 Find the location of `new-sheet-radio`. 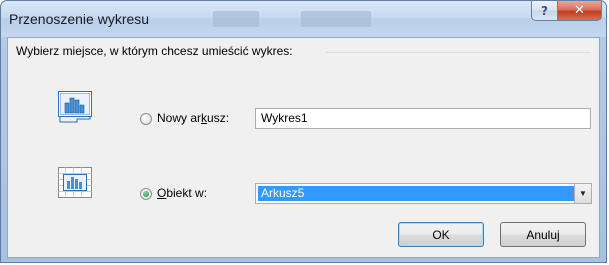

new-sheet-radio is located at coordinates (146, 119).